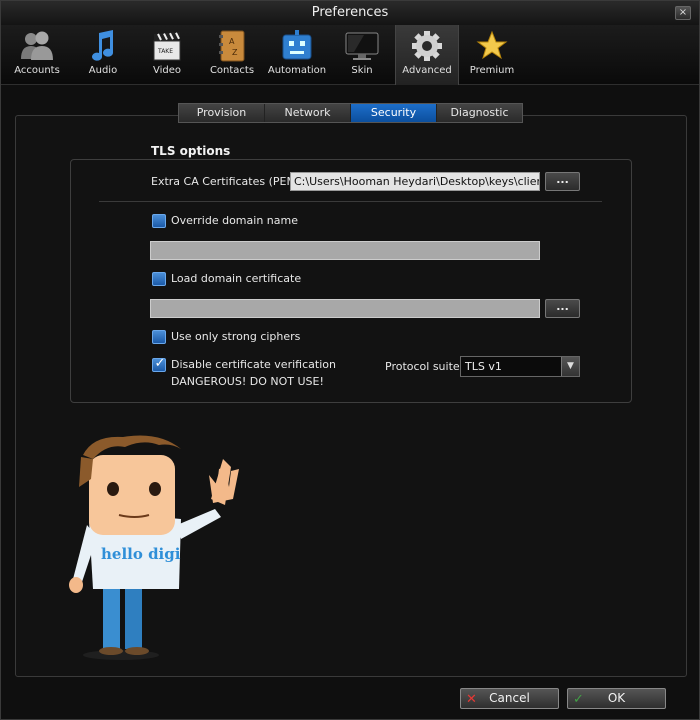 This screenshot has width=700, height=720. What do you see at coordinates (427, 70) in the screenshot?
I see `toolbar-label: Advanced` at bounding box center [427, 70].